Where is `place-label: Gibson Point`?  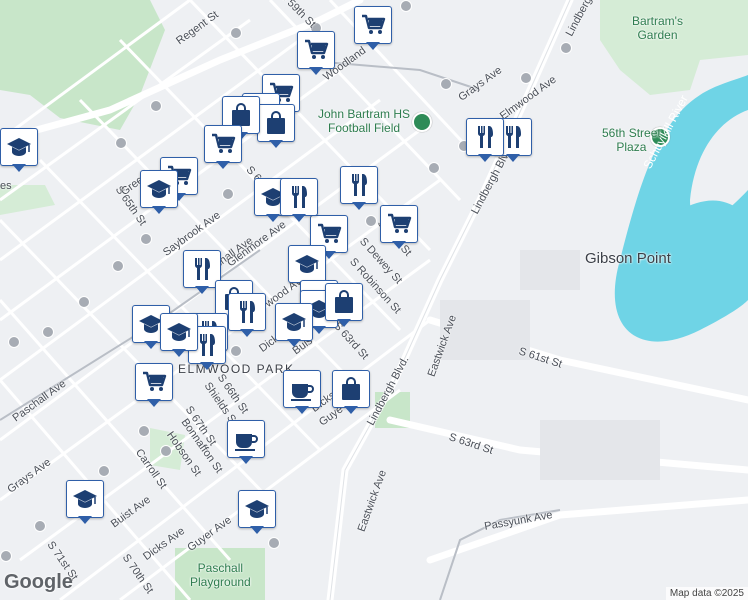
place-label: Gibson Point is located at coordinates (628, 258).